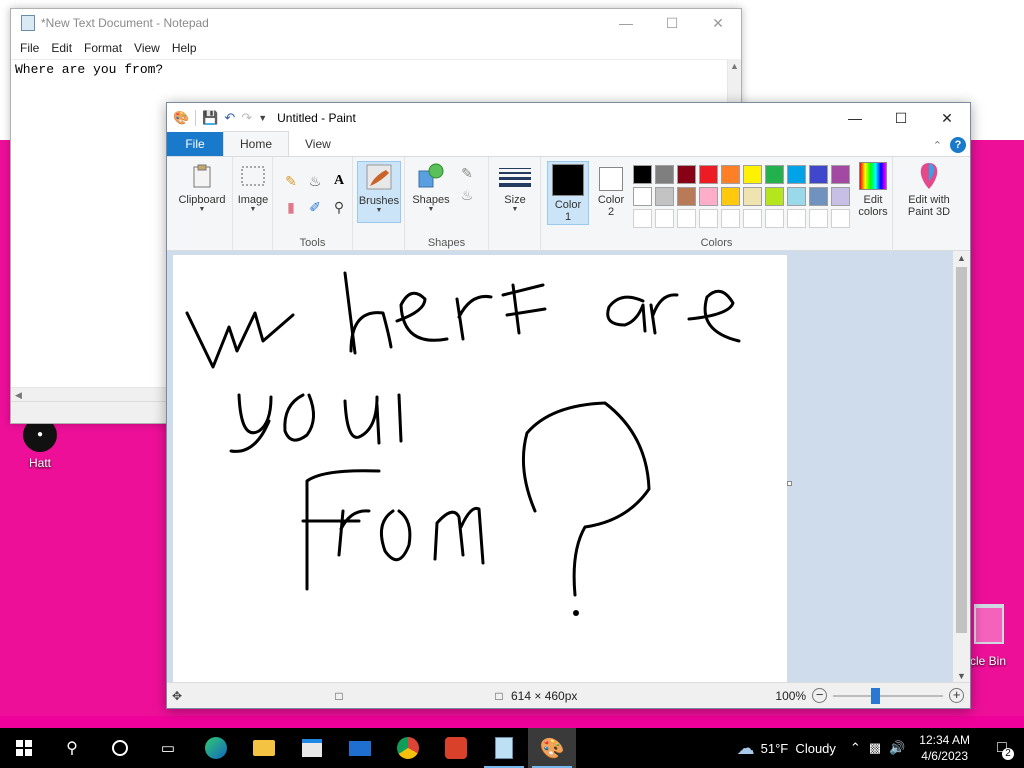  What do you see at coordinates (315, 207) in the screenshot?
I see `color-picker-icon: ✐` at bounding box center [315, 207].